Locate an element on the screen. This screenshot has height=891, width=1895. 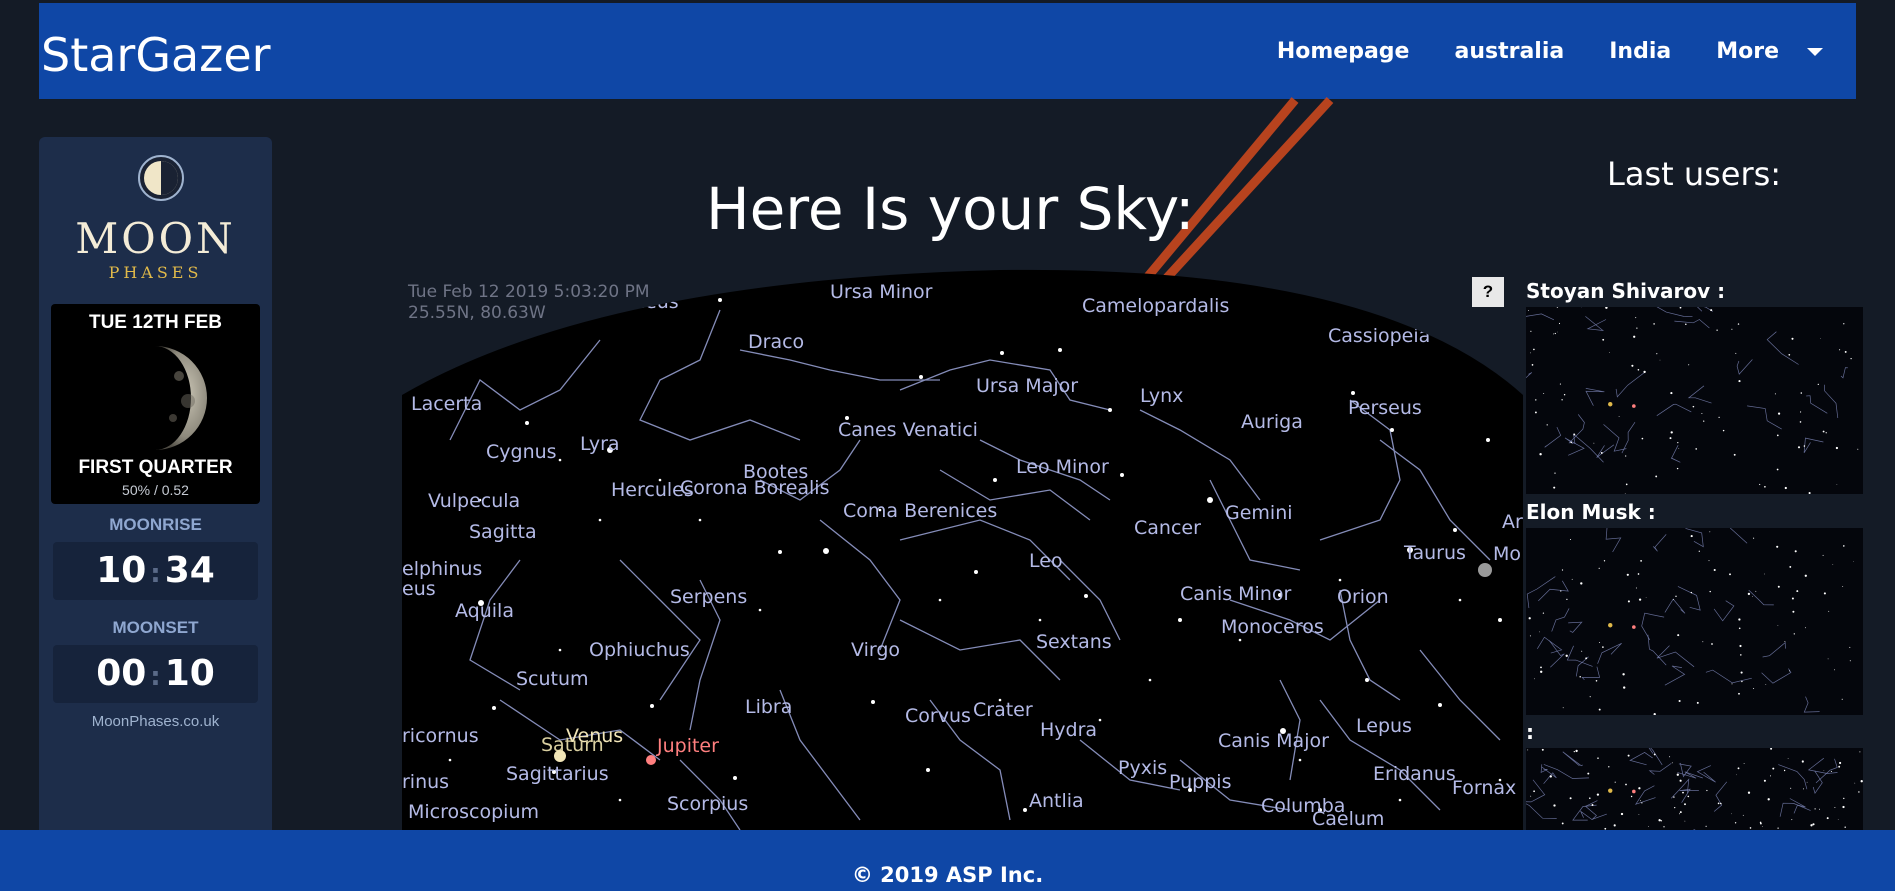
user-name-1: Stoyan Shivarov : is located at coordinates (1625, 291).